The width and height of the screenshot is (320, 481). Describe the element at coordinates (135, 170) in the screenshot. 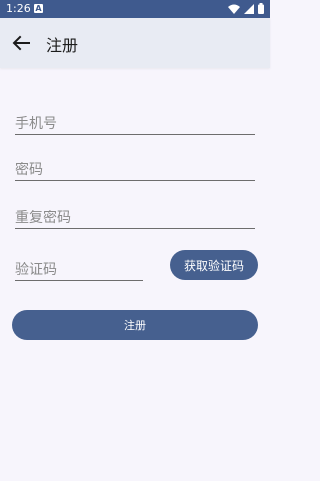

I see `password-input` at that location.